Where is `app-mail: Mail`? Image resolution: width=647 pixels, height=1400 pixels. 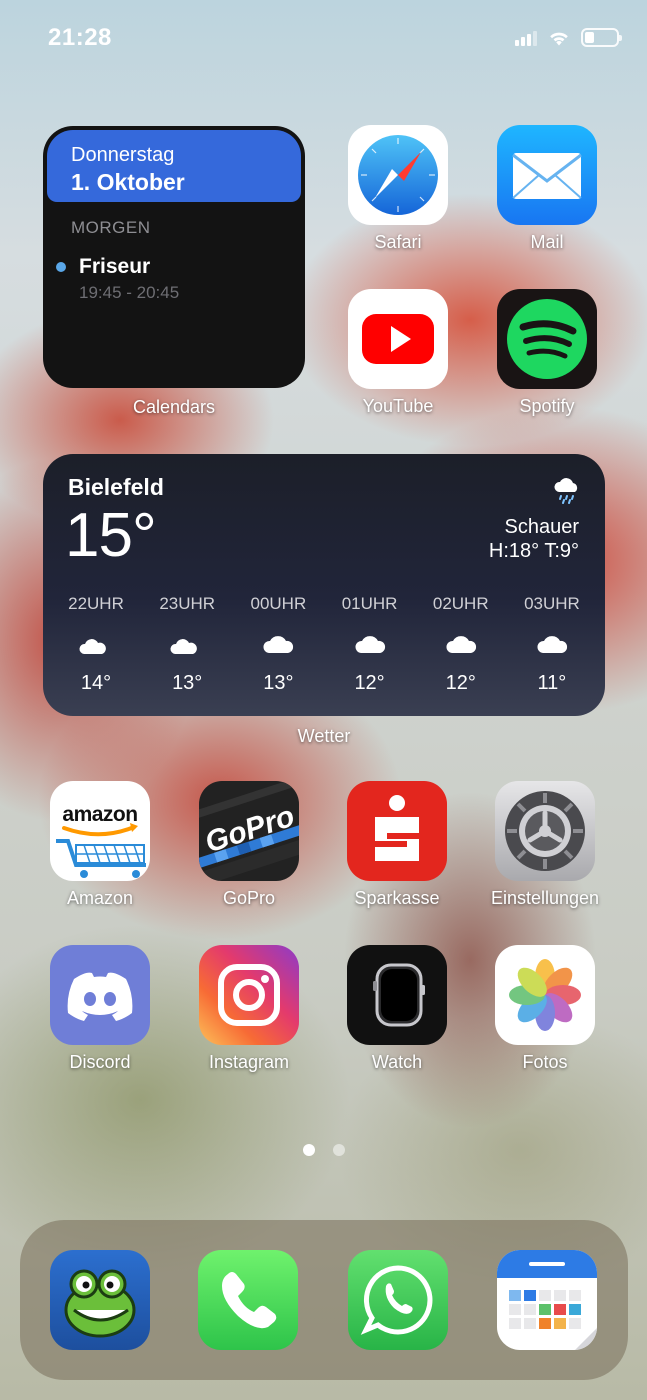 app-mail: Mail is located at coordinates (547, 189).